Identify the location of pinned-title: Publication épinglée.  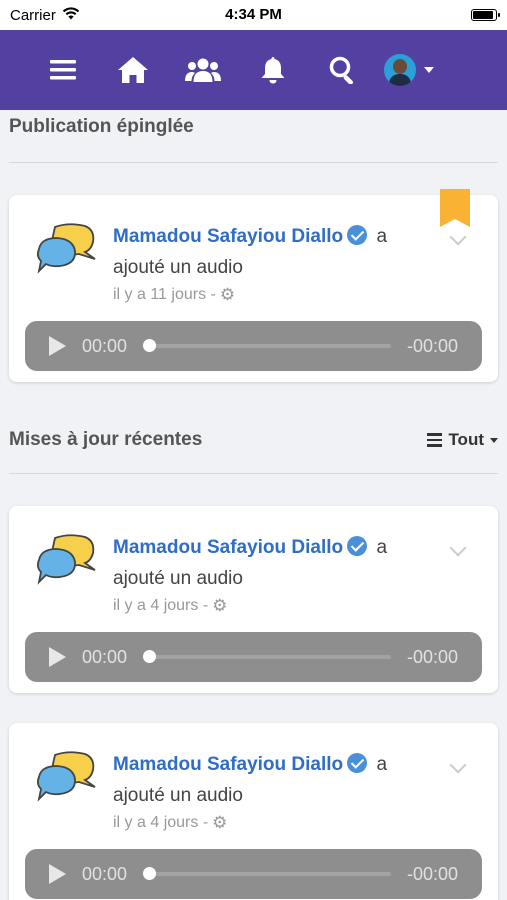
(101, 126).